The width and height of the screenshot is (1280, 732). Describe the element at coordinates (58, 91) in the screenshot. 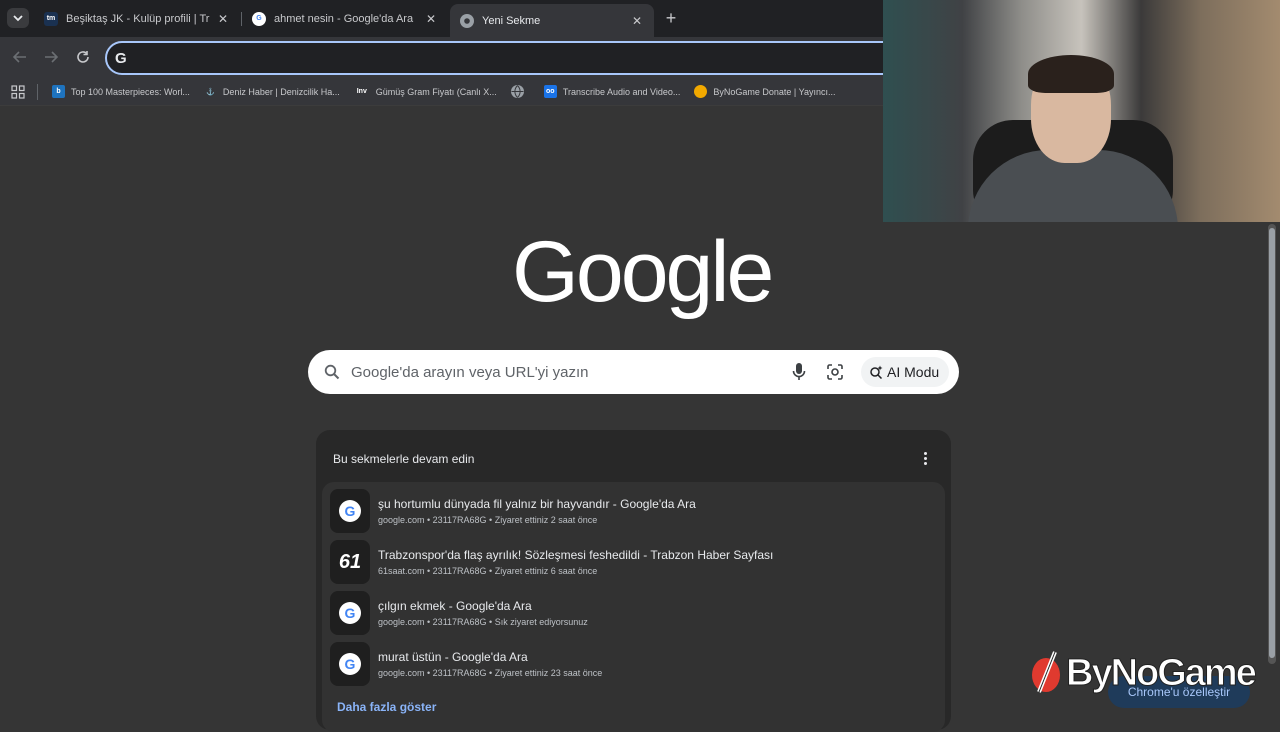

I see `bing-icon: b` at that location.